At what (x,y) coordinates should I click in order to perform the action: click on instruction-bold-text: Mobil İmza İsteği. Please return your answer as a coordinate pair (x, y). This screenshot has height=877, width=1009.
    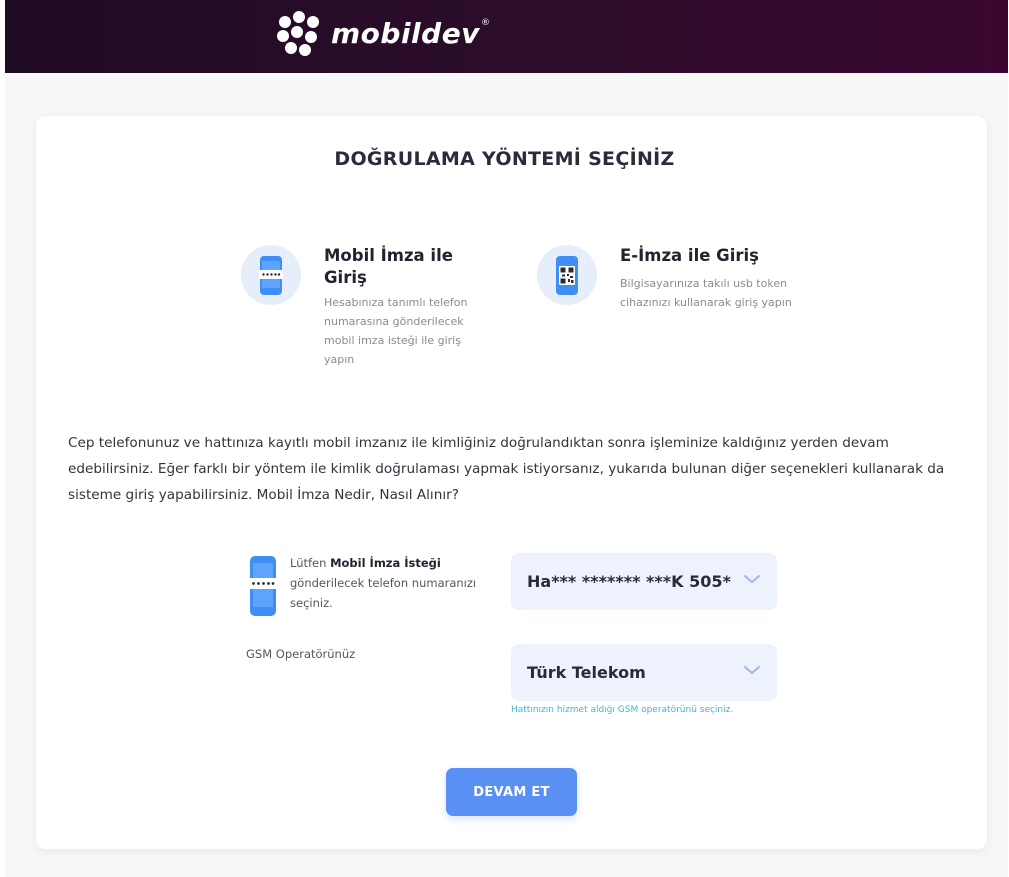
    Looking at the image, I should click on (385, 563).